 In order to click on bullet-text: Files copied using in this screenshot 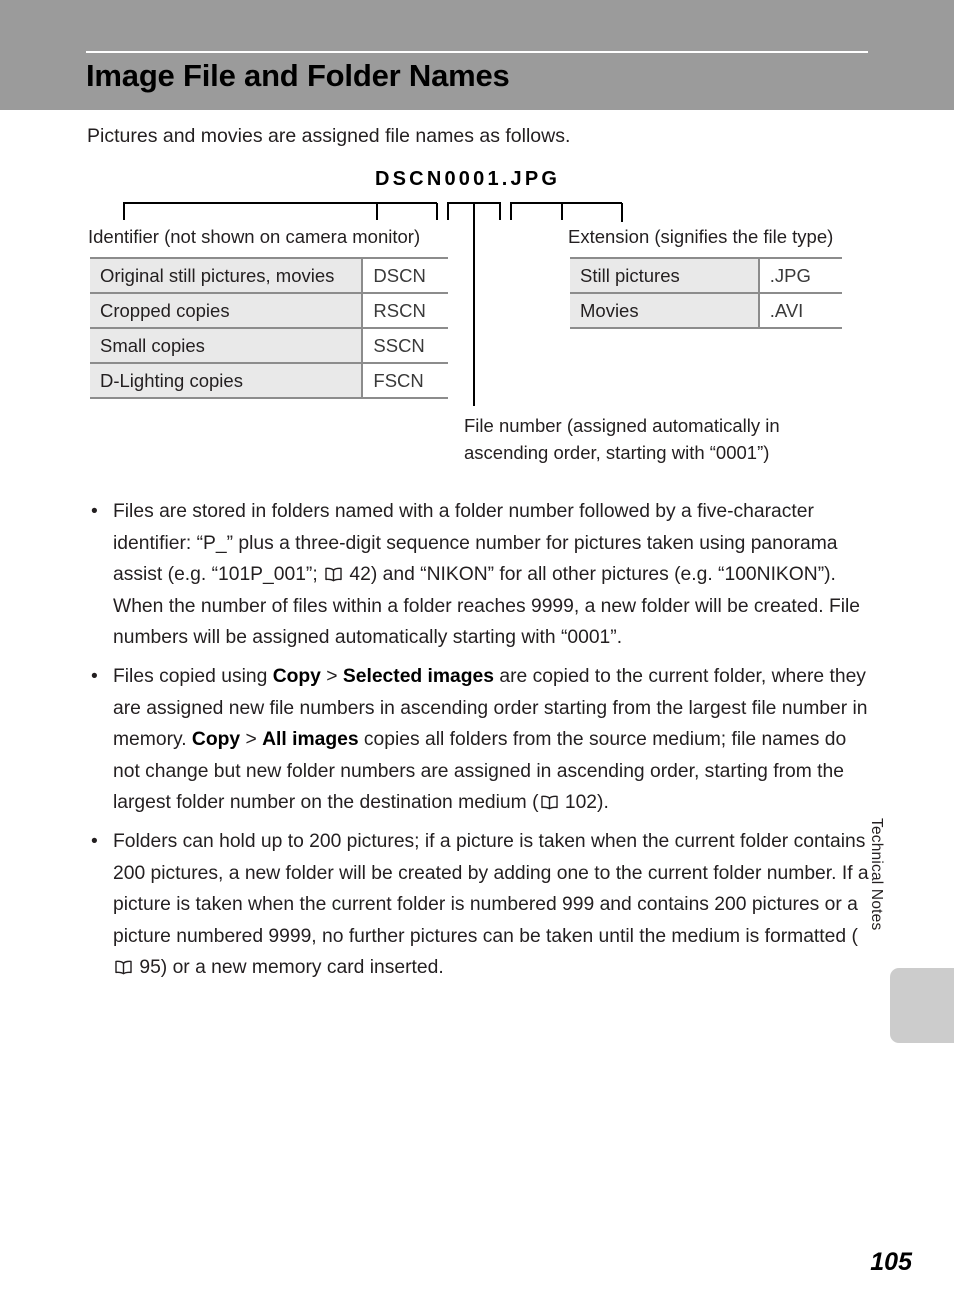, I will do `click(193, 676)`.